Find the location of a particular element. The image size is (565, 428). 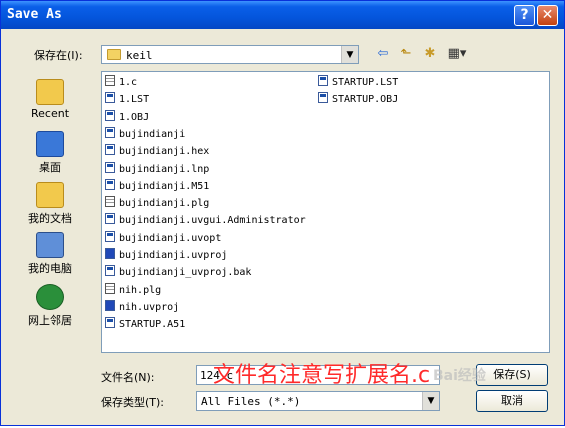

file-item: 1.OBJ is located at coordinates (127, 116).